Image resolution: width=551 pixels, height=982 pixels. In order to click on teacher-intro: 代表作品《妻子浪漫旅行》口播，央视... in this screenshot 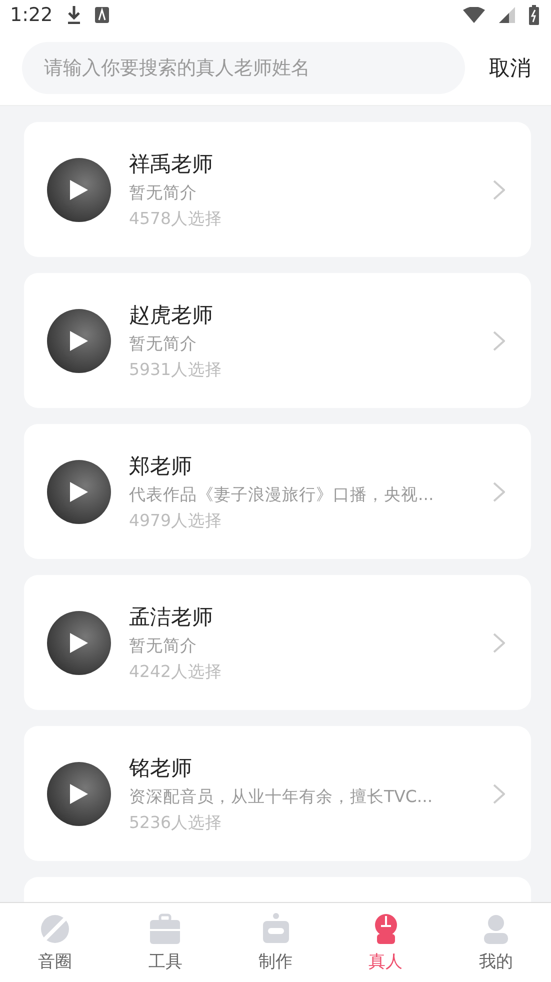, I will do `click(282, 495)`.